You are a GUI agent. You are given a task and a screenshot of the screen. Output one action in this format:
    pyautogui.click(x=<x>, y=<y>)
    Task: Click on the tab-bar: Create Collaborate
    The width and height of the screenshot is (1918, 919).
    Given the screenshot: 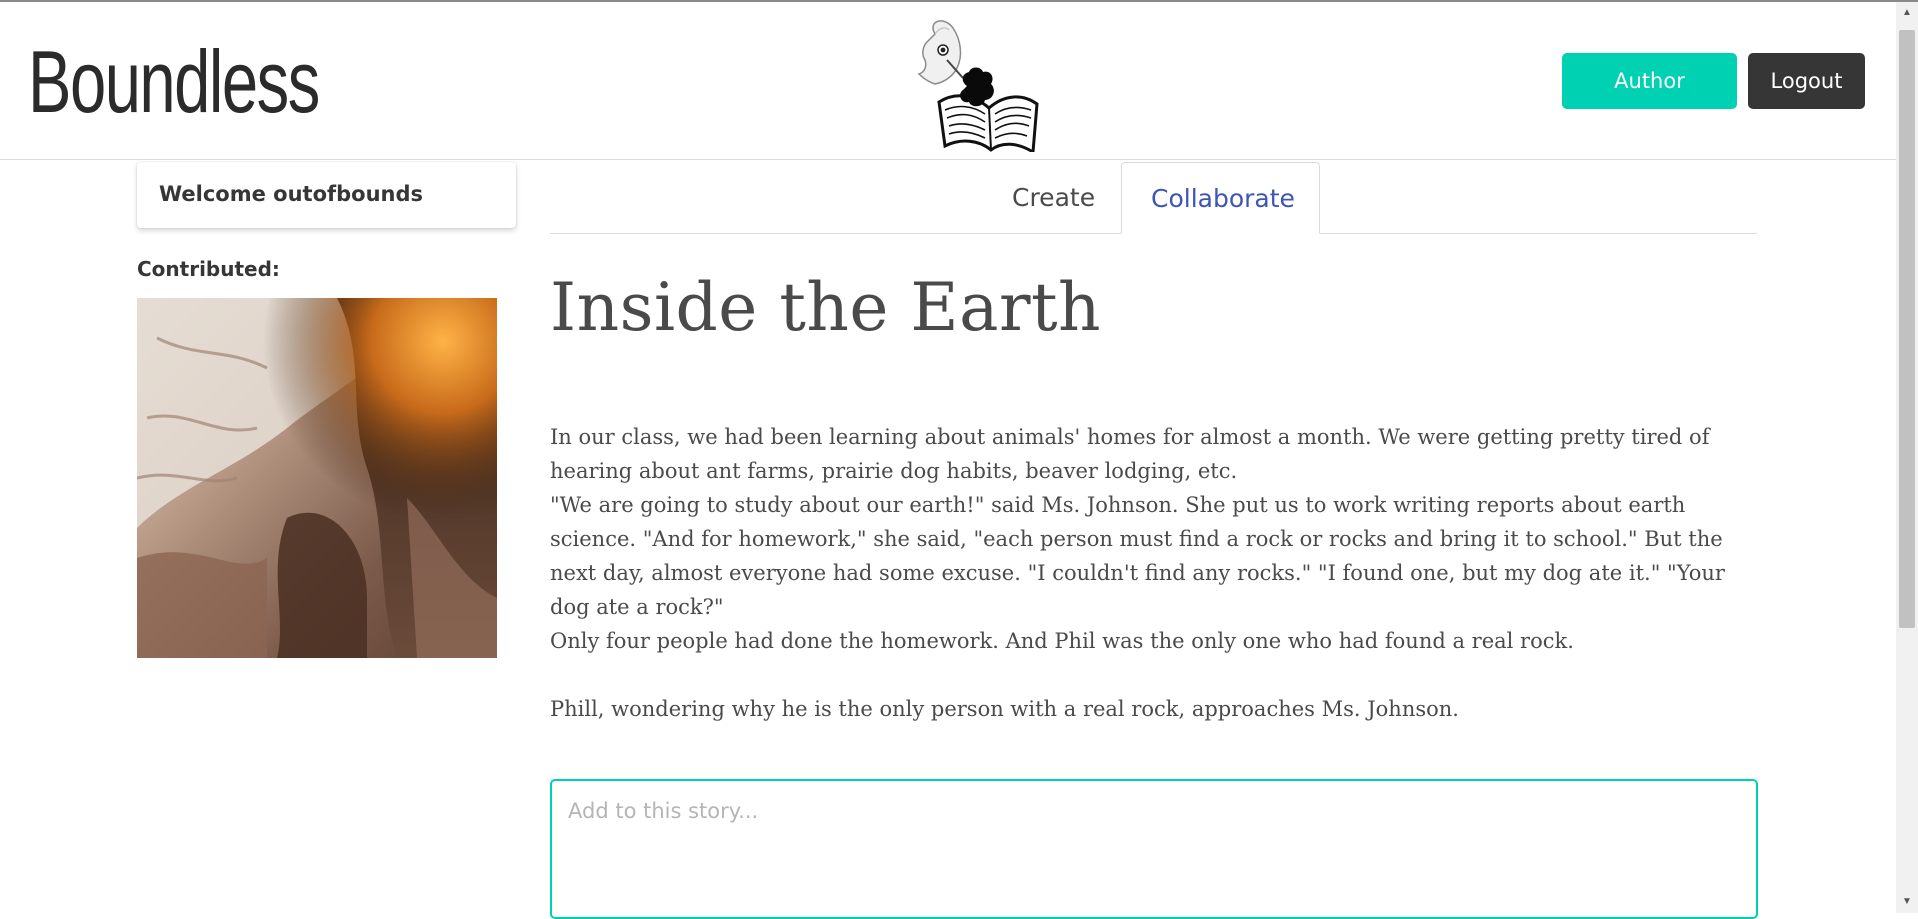 What is the action you would take?
    pyautogui.click(x=1153, y=198)
    